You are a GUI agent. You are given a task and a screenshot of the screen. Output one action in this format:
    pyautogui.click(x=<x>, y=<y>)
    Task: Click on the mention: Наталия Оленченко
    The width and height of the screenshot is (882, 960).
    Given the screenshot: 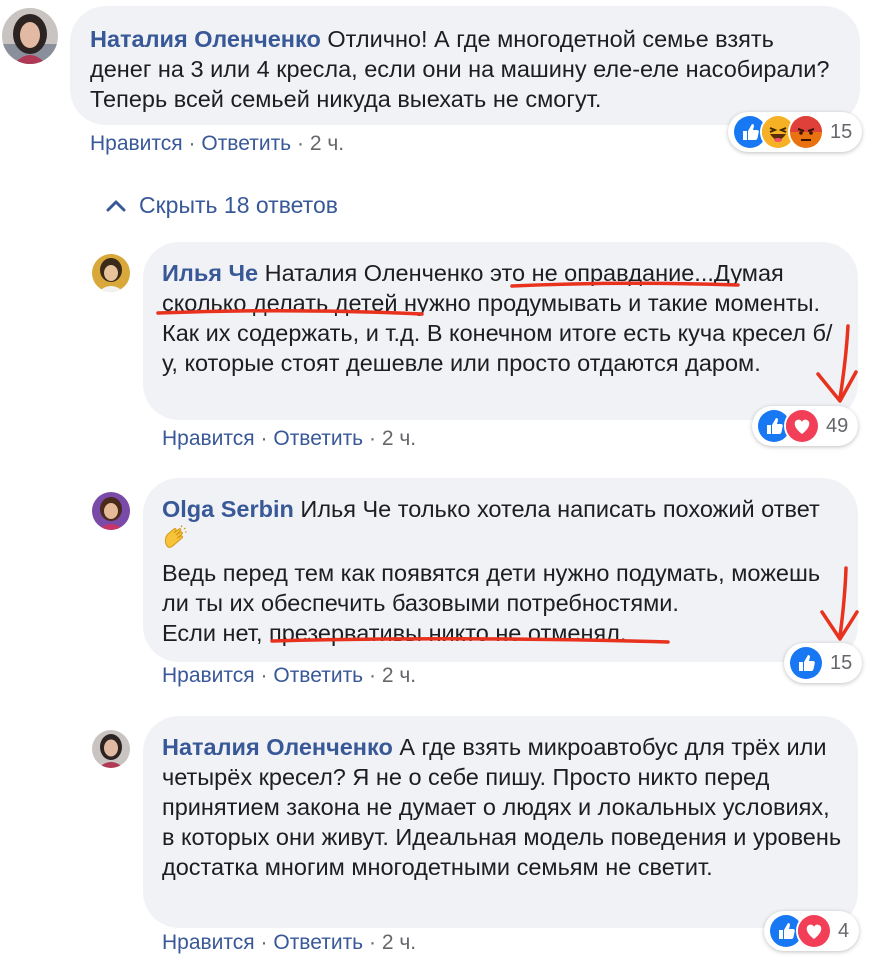 What is the action you would take?
    pyautogui.click(x=374, y=273)
    